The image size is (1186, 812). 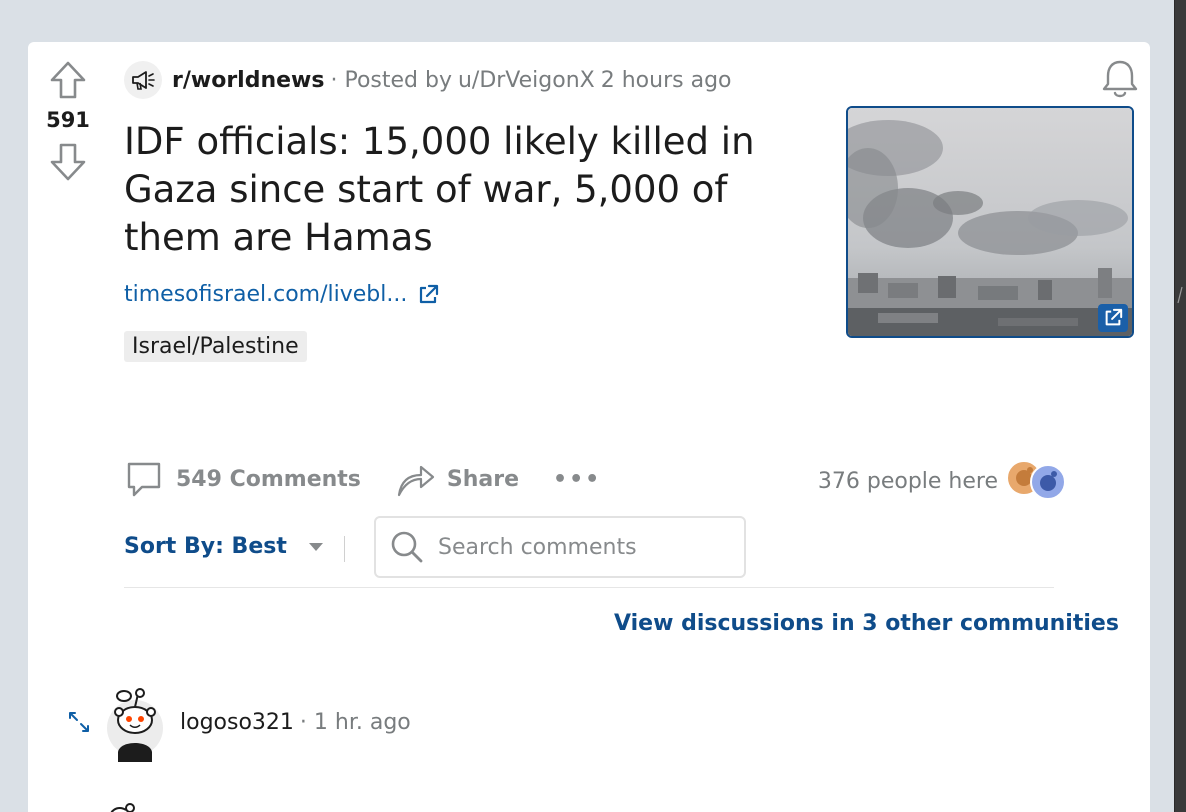 I want to click on online-avatars, so click(x=1039, y=481).